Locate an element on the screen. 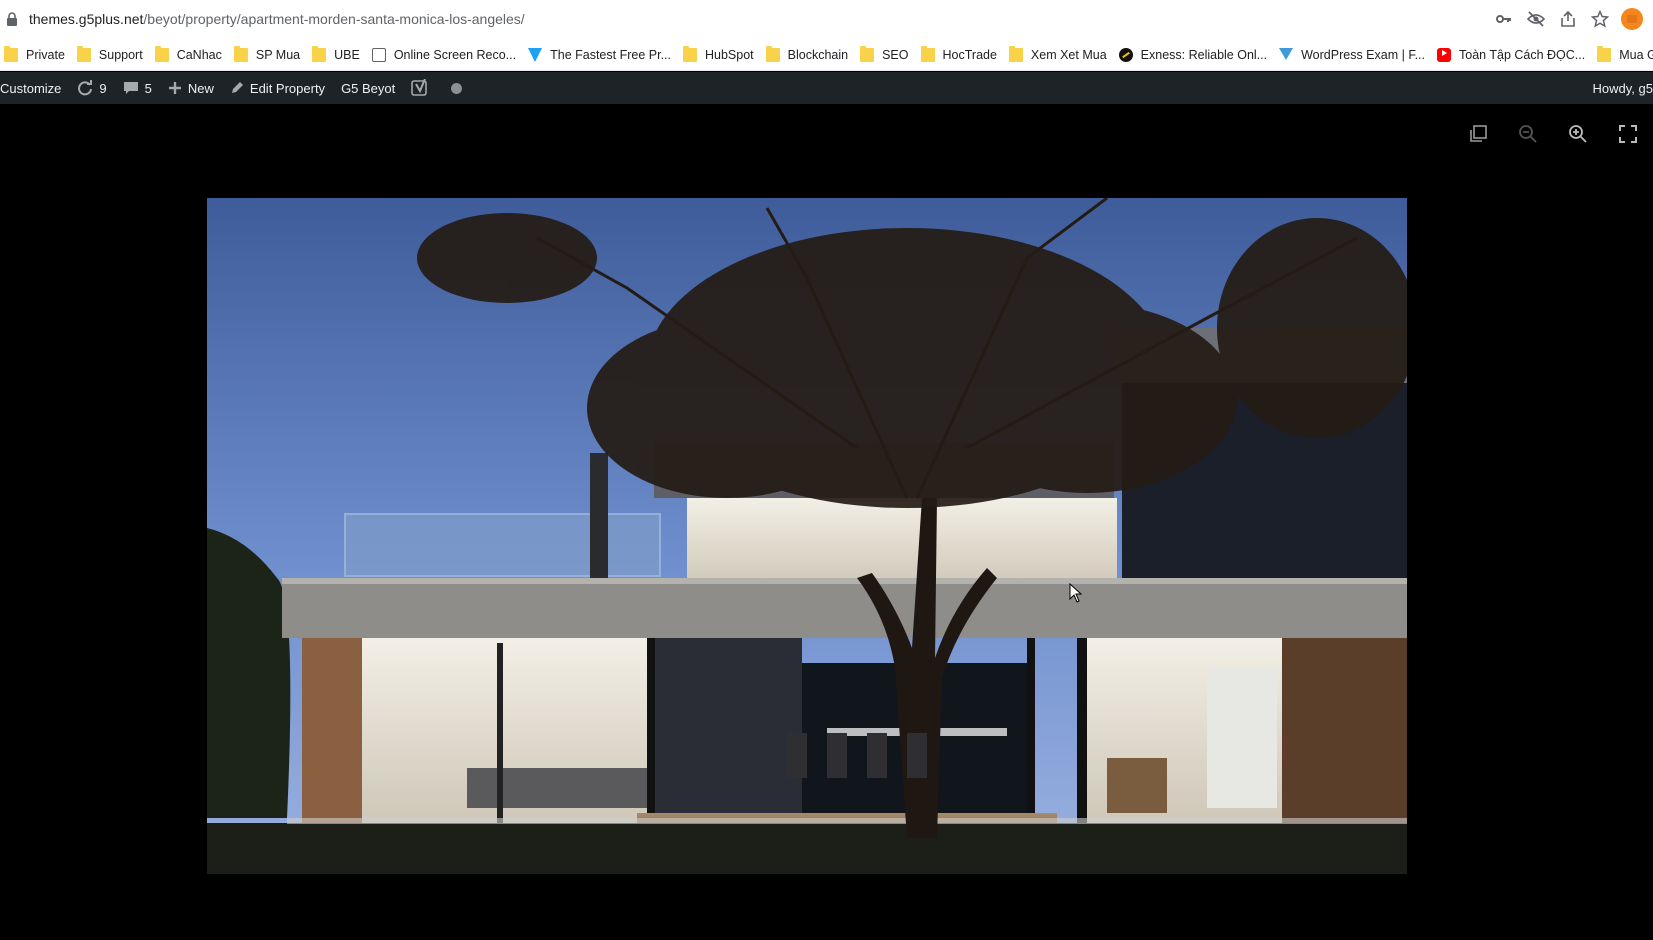 The height and width of the screenshot is (940, 1653). bookmark-label: Support is located at coordinates (120, 55).